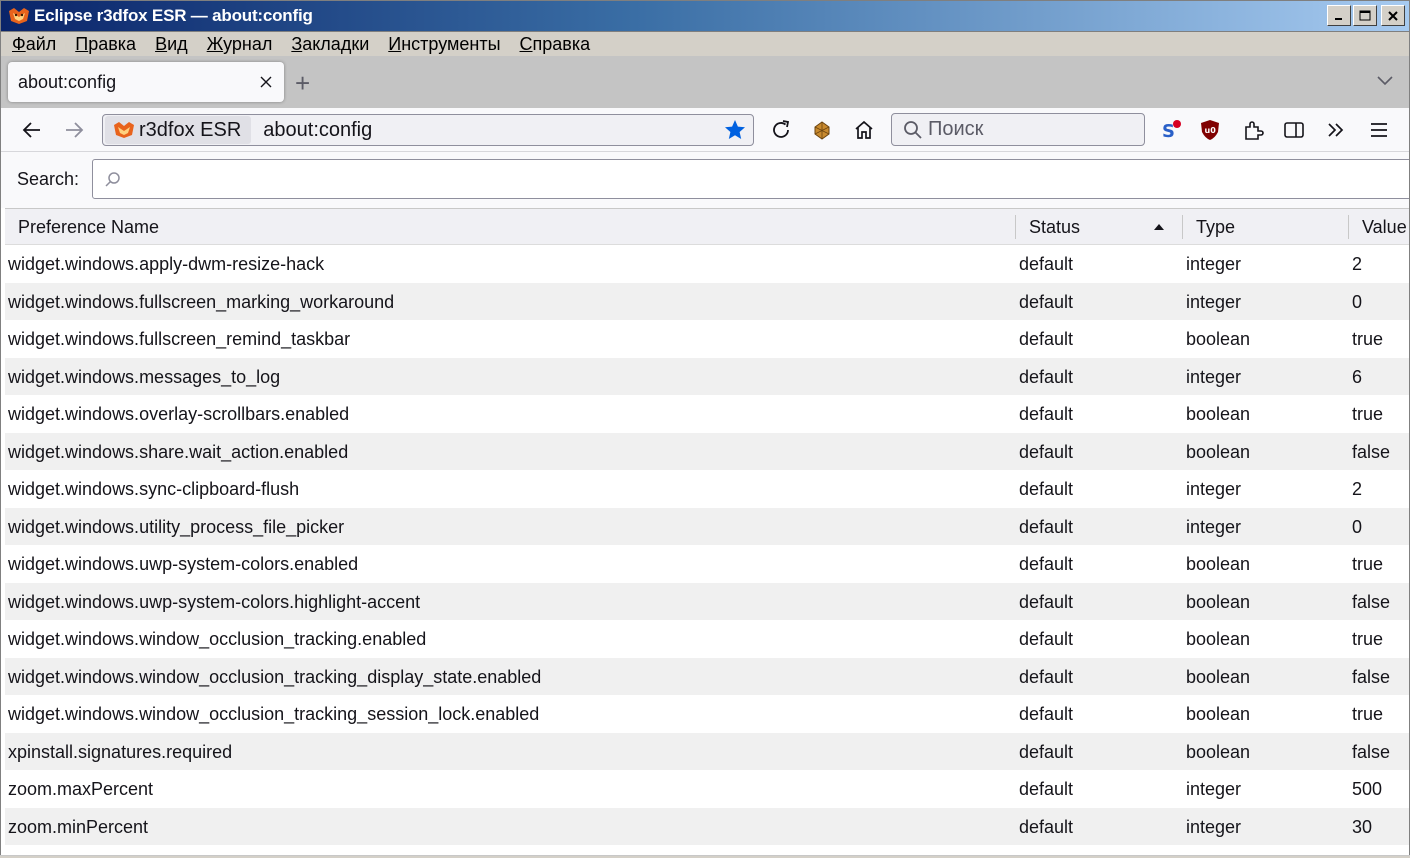  What do you see at coordinates (781, 130) in the screenshot?
I see `reload-button` at bounding box center [781, 130].